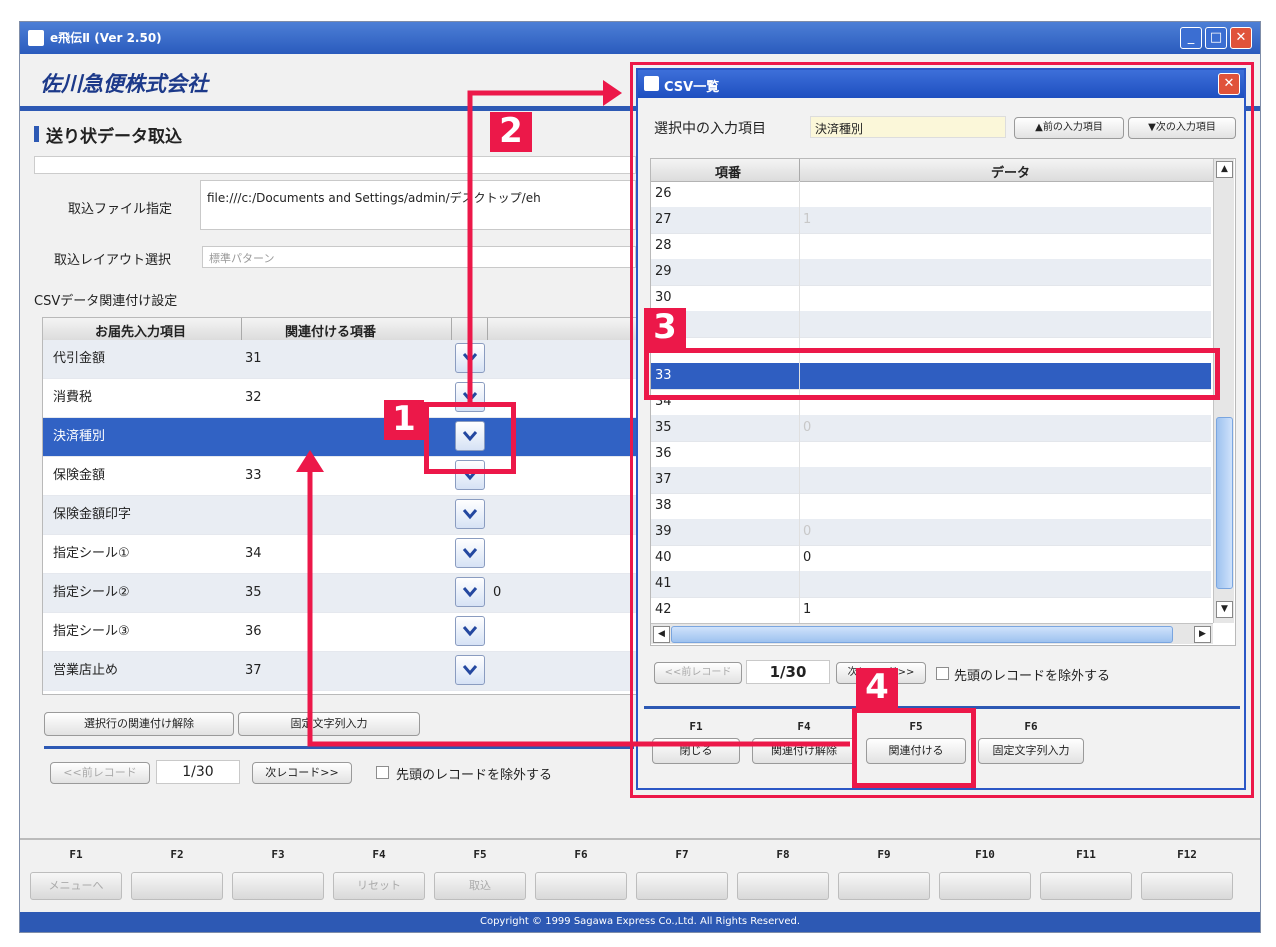  I want to click on csv-row: 39 0, so click(931, 532).